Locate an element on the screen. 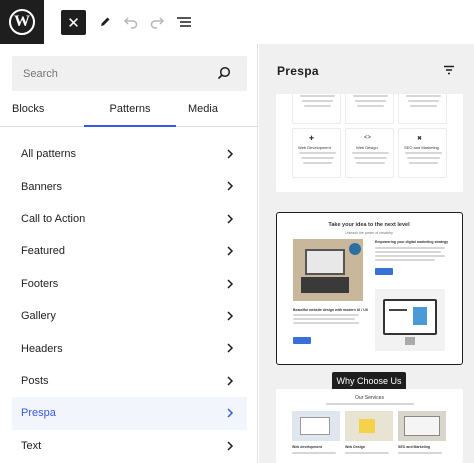 The height and width of the screenshot is (463, 474). close-inserter-button: ✕ is located at coordinates (73, 22).